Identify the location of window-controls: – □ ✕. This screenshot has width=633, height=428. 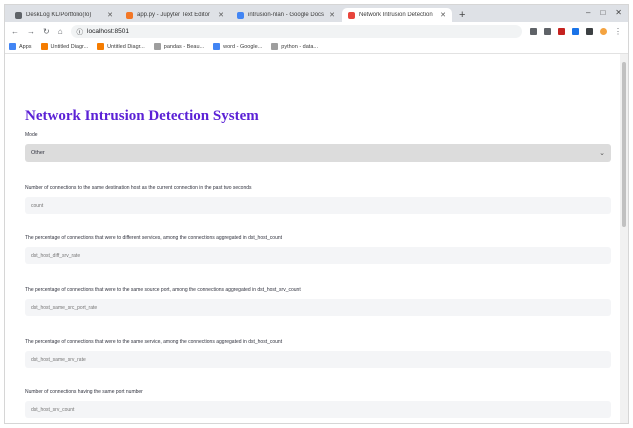
(604, 12).